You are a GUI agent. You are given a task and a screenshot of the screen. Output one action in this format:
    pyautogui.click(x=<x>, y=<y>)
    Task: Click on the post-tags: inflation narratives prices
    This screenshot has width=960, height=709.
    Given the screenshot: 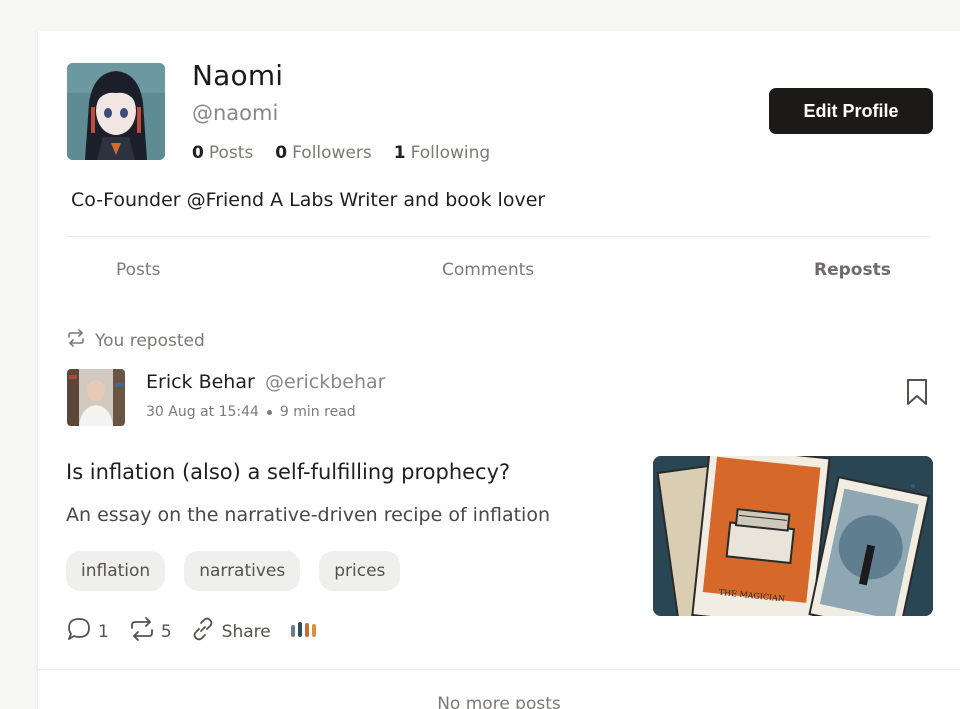 What is the action you would take?
    pyautogui.click(x=233, y=571)
    